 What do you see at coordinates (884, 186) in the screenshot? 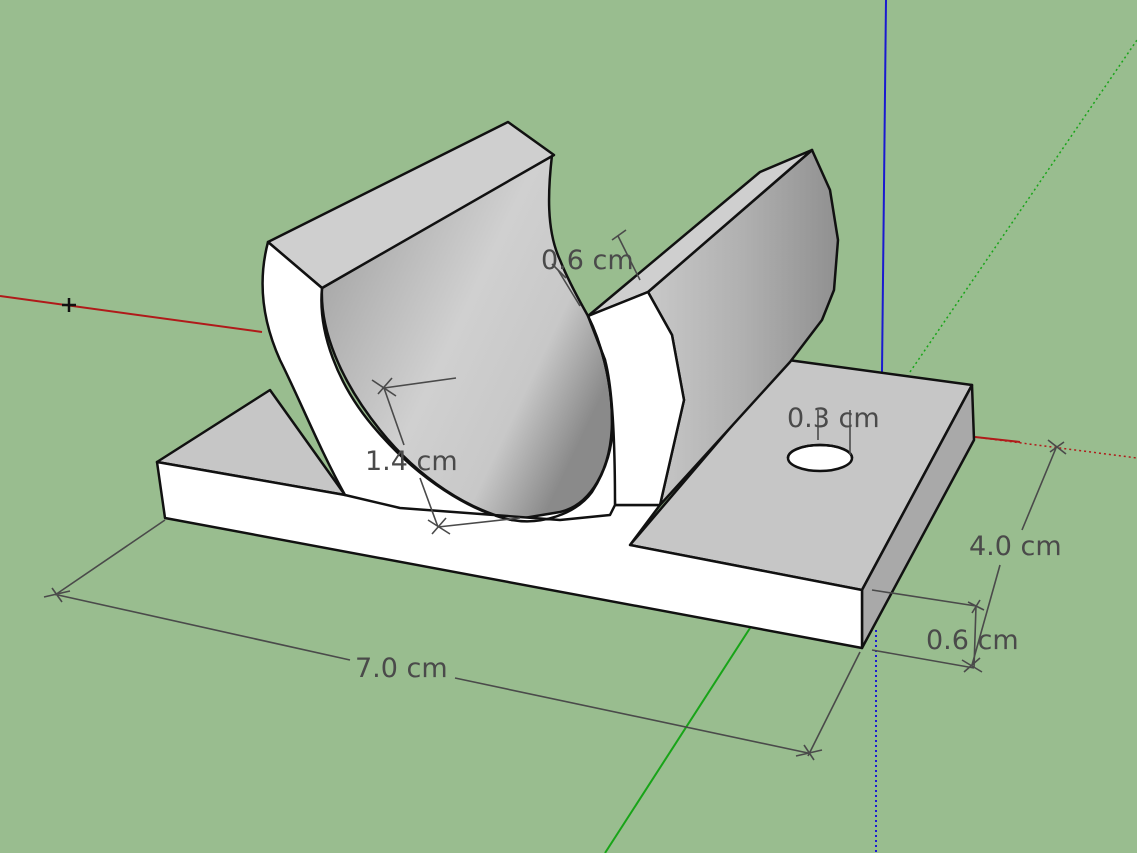
I see `blue-axis` at bounding box center [884, 186].